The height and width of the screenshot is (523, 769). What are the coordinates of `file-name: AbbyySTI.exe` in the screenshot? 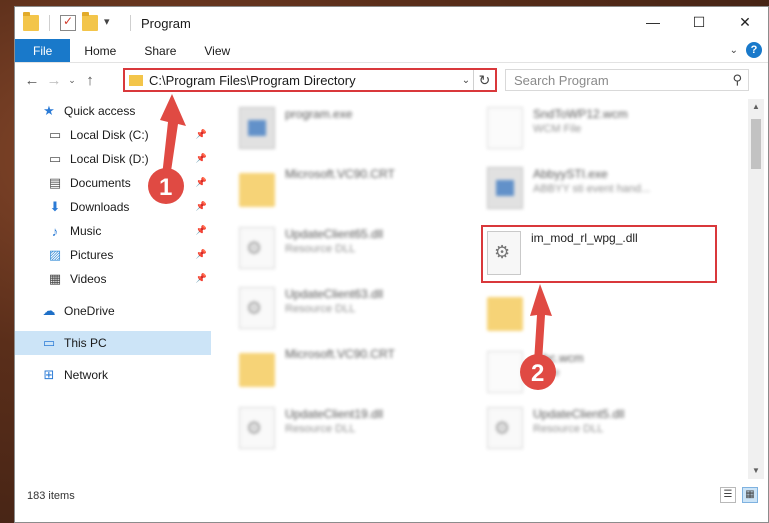 It's located at (570, 174).